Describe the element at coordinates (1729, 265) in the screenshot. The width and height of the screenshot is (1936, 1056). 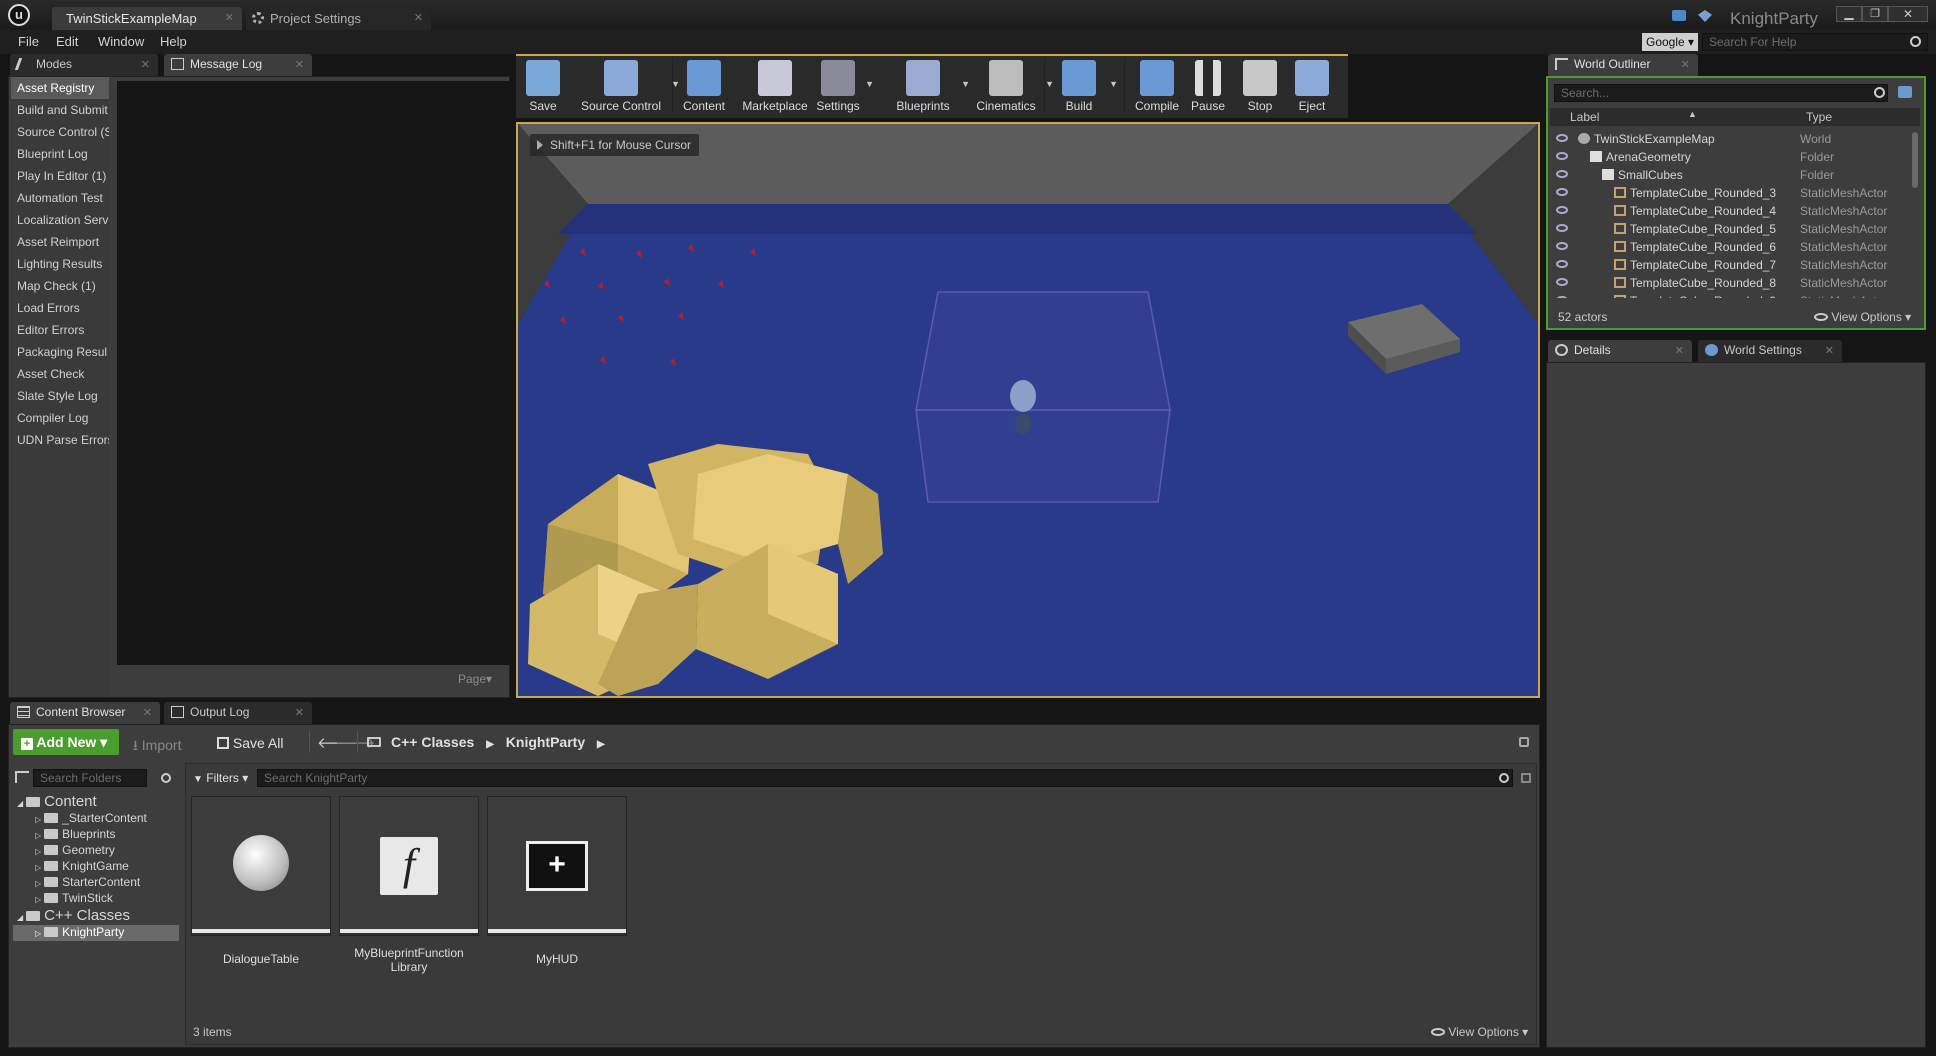
I see `outliner-row: TemplateCube_Rounded_7 StaticMeshActor` at that location.